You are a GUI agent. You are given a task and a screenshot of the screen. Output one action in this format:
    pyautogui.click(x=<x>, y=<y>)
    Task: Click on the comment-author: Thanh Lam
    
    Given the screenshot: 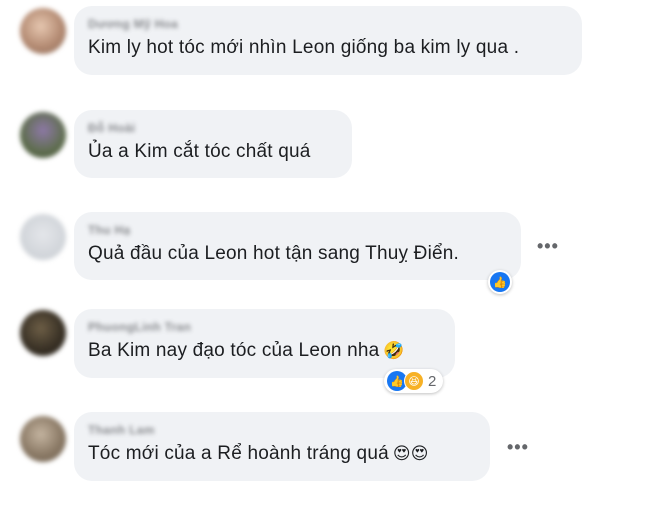 What is the action you would take?
    pyautogui.click(x=282, y=430)
    